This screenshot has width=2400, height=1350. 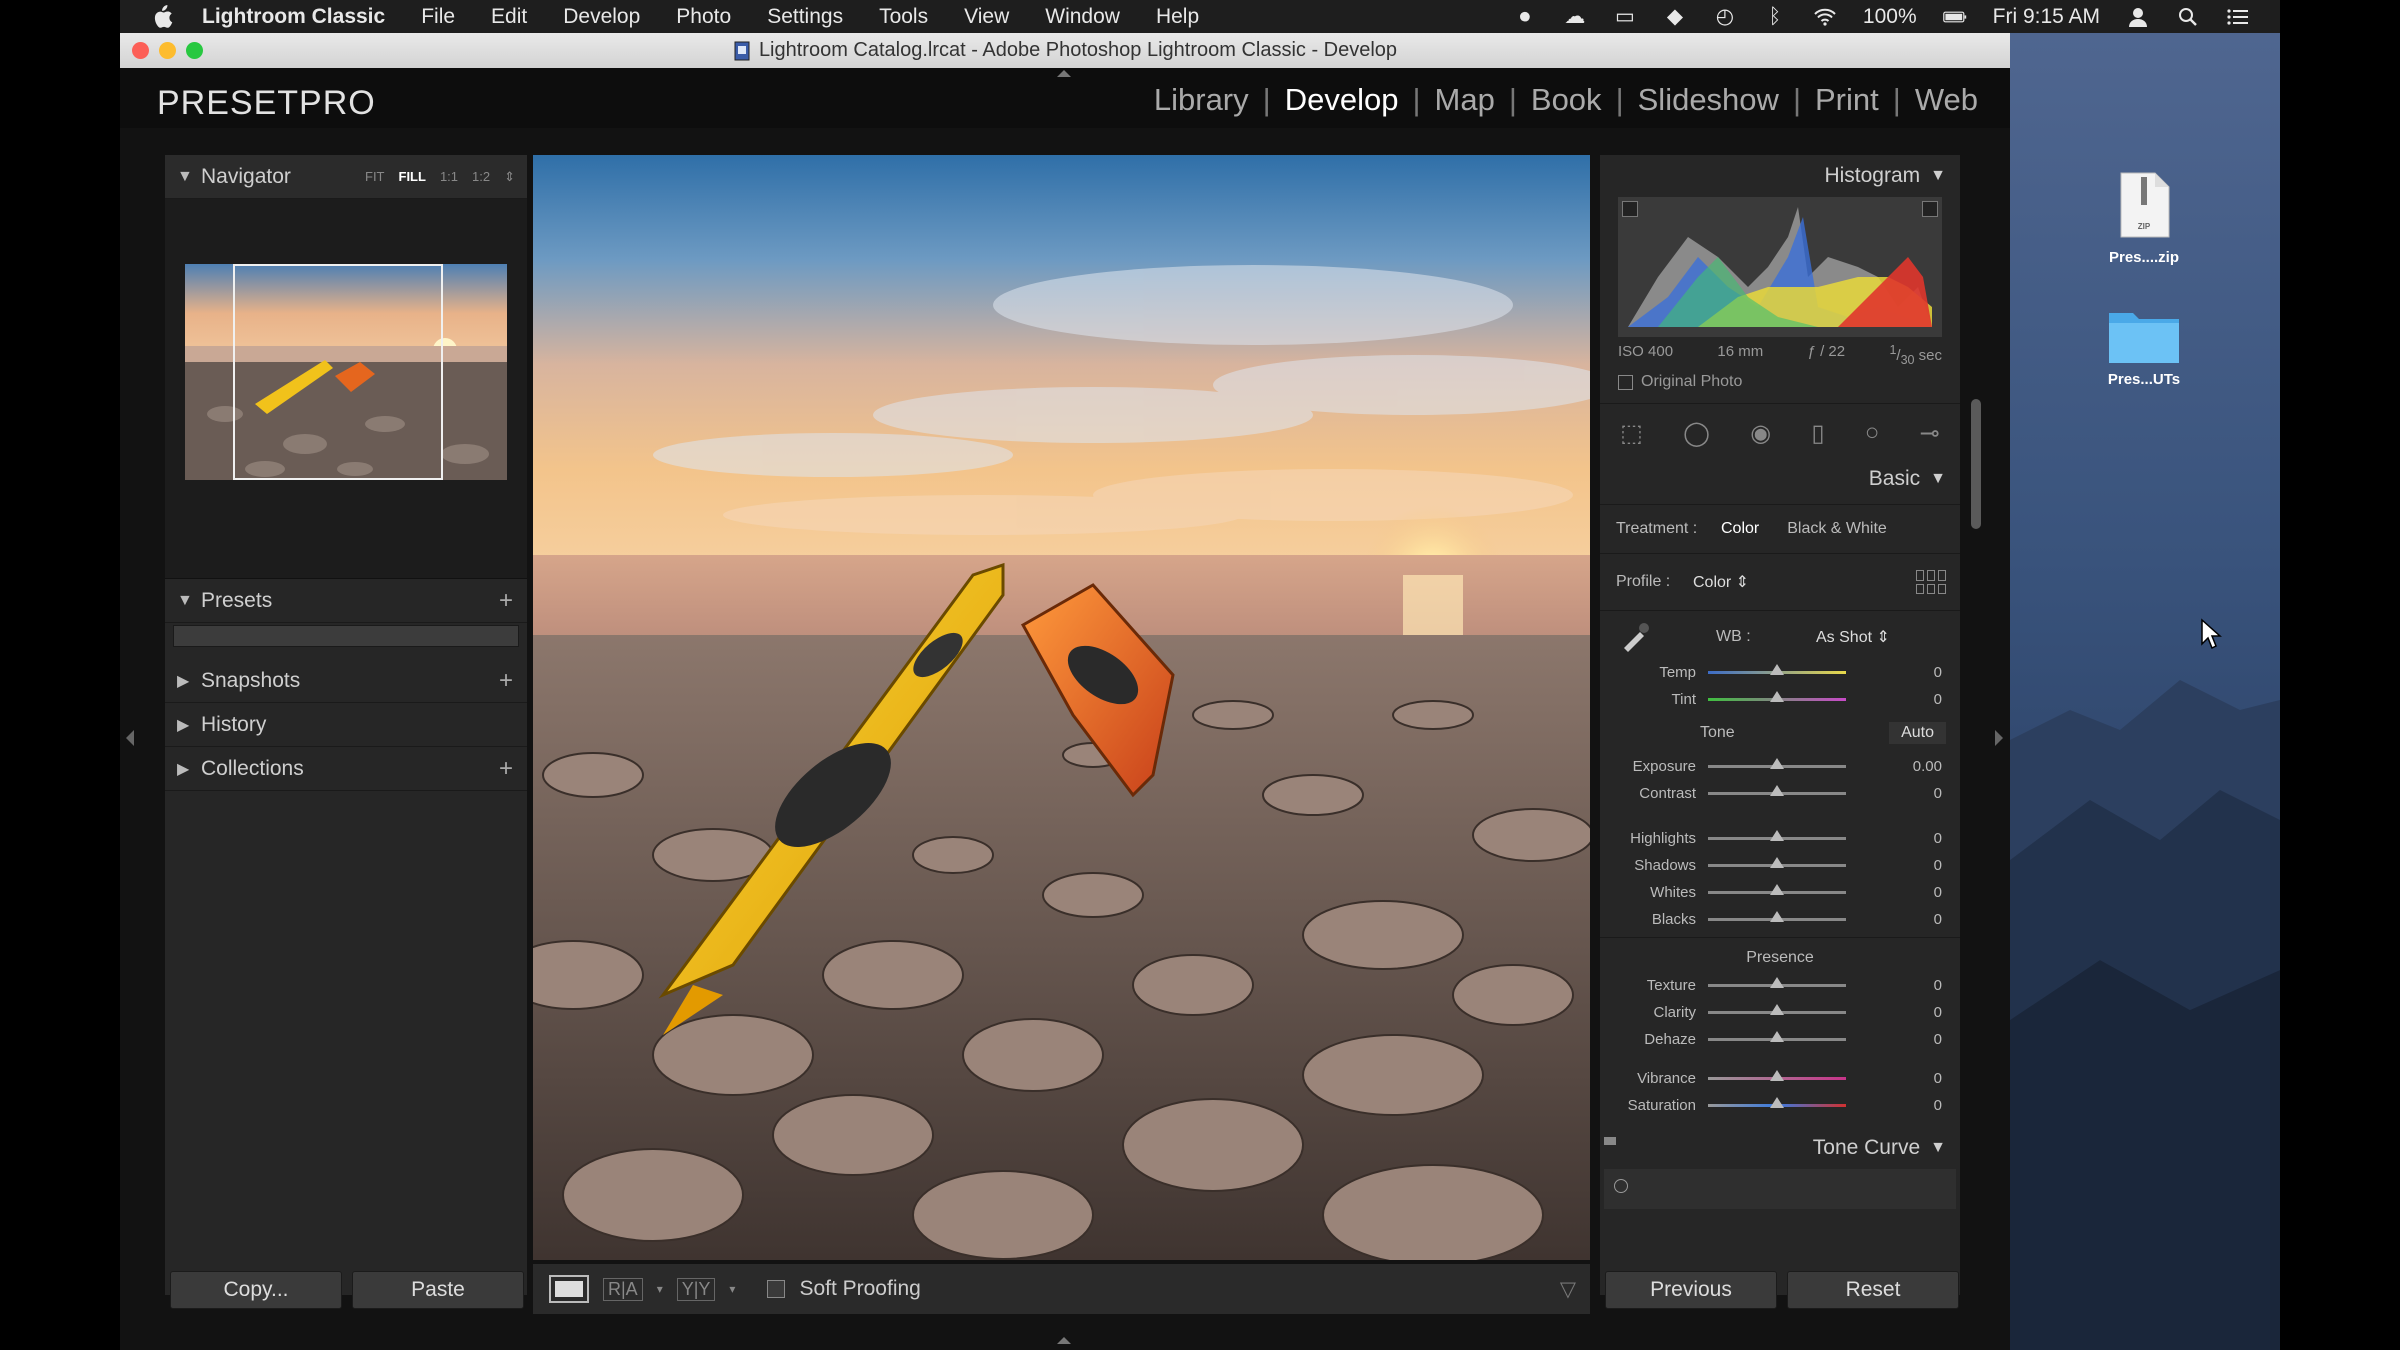 What do you see at coordinates (1780, 267) in the screenshot?
I see `histogram-graph` at bounding box center [1780, 267].